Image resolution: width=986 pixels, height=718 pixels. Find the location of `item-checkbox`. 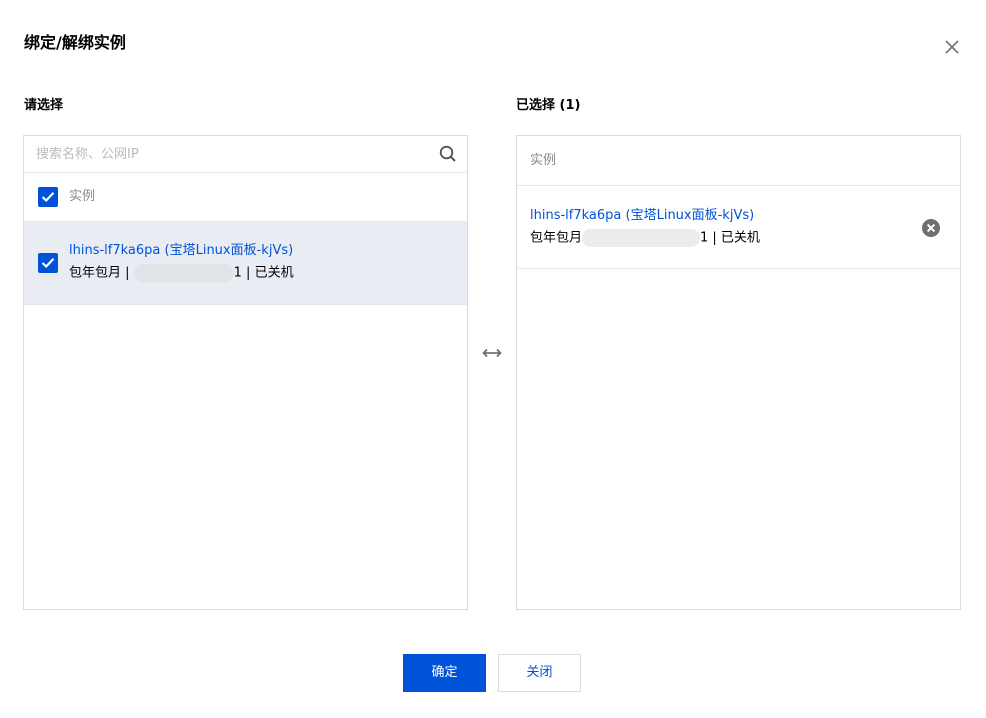

item-checkbox is located at coordinates (48, 263).